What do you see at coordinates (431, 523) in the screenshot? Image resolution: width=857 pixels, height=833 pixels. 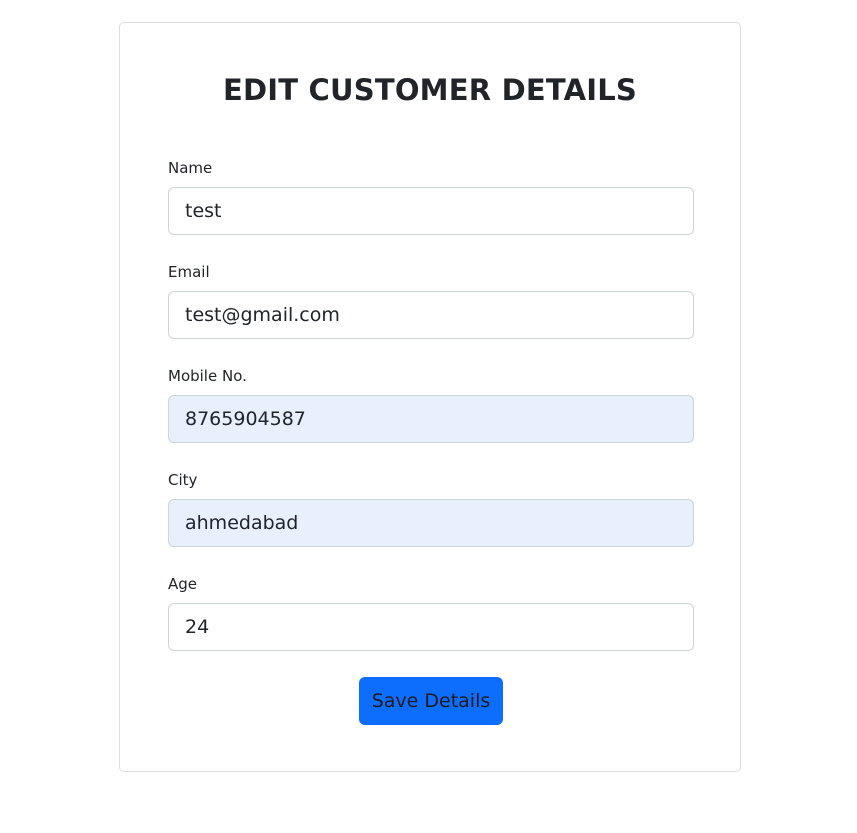 I see `city-input` at bounding box center [431, 523].